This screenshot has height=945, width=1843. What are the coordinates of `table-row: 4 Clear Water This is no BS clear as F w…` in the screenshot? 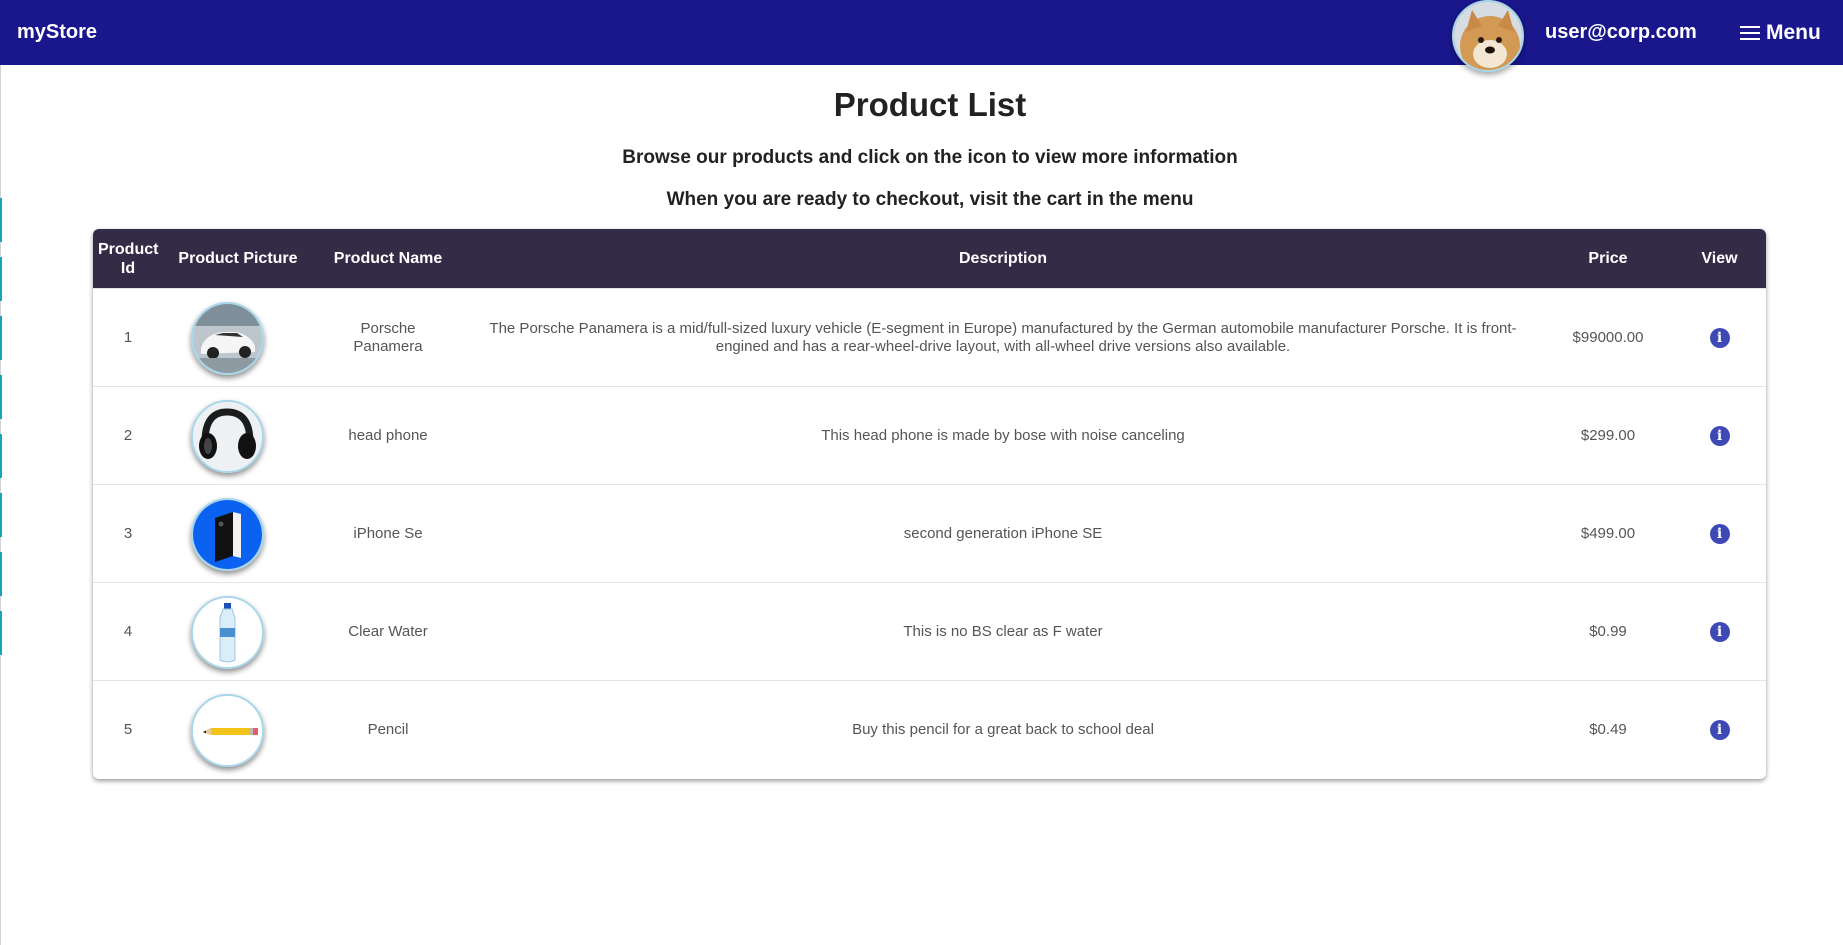 It's located at (929, 631).